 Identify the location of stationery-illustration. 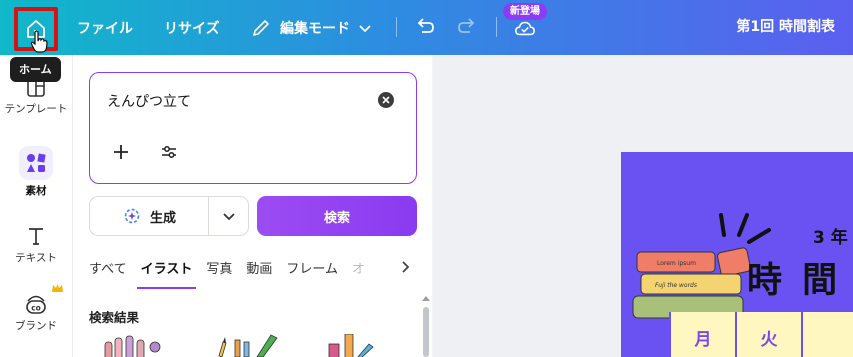
(351, 345).